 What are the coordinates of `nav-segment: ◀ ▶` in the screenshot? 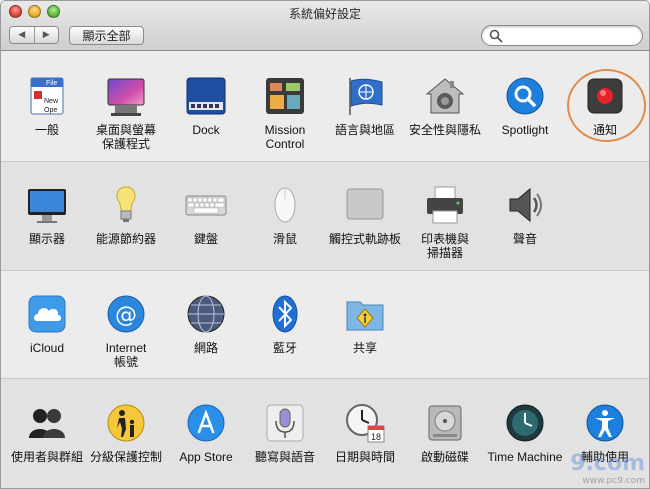 It's located at (34, 35).